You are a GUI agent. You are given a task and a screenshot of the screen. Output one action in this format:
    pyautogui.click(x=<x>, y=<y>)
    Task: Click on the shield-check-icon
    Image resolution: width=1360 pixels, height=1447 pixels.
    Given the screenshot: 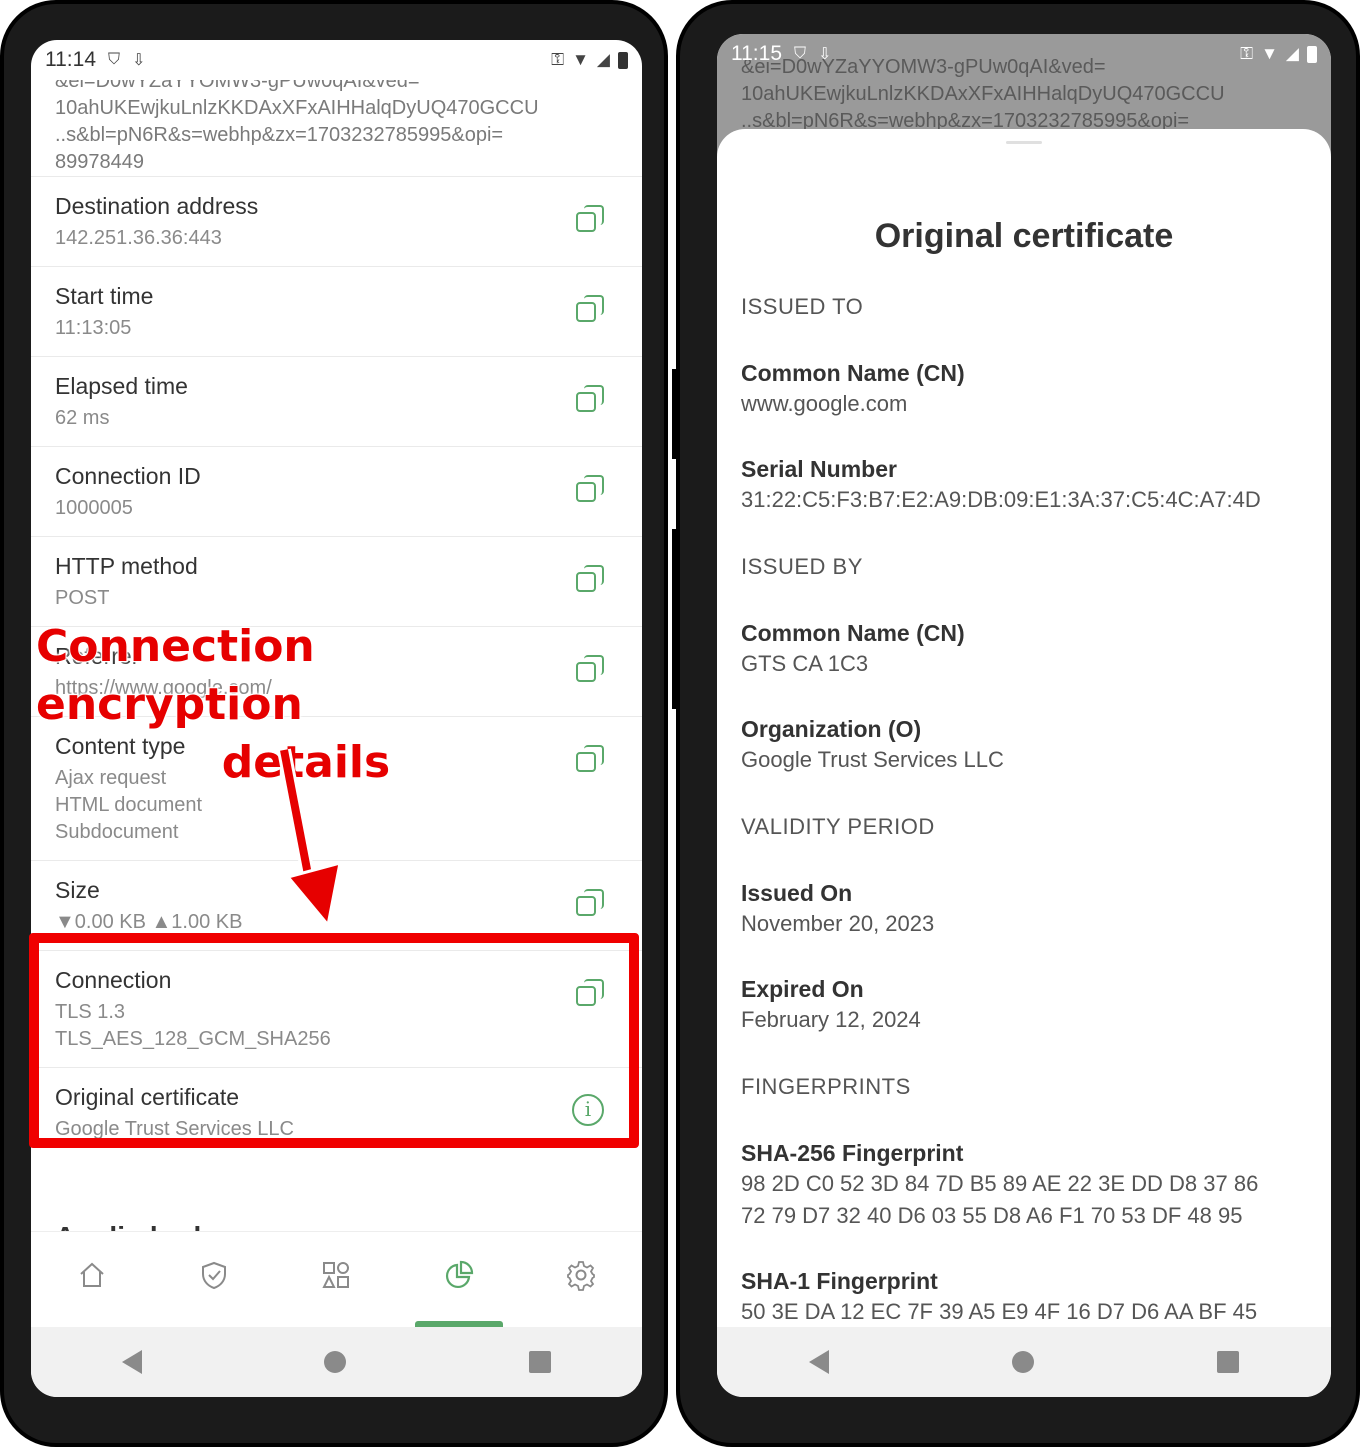 What is the action you would take?
    pyautogui.click(x=214, y=1275)
    